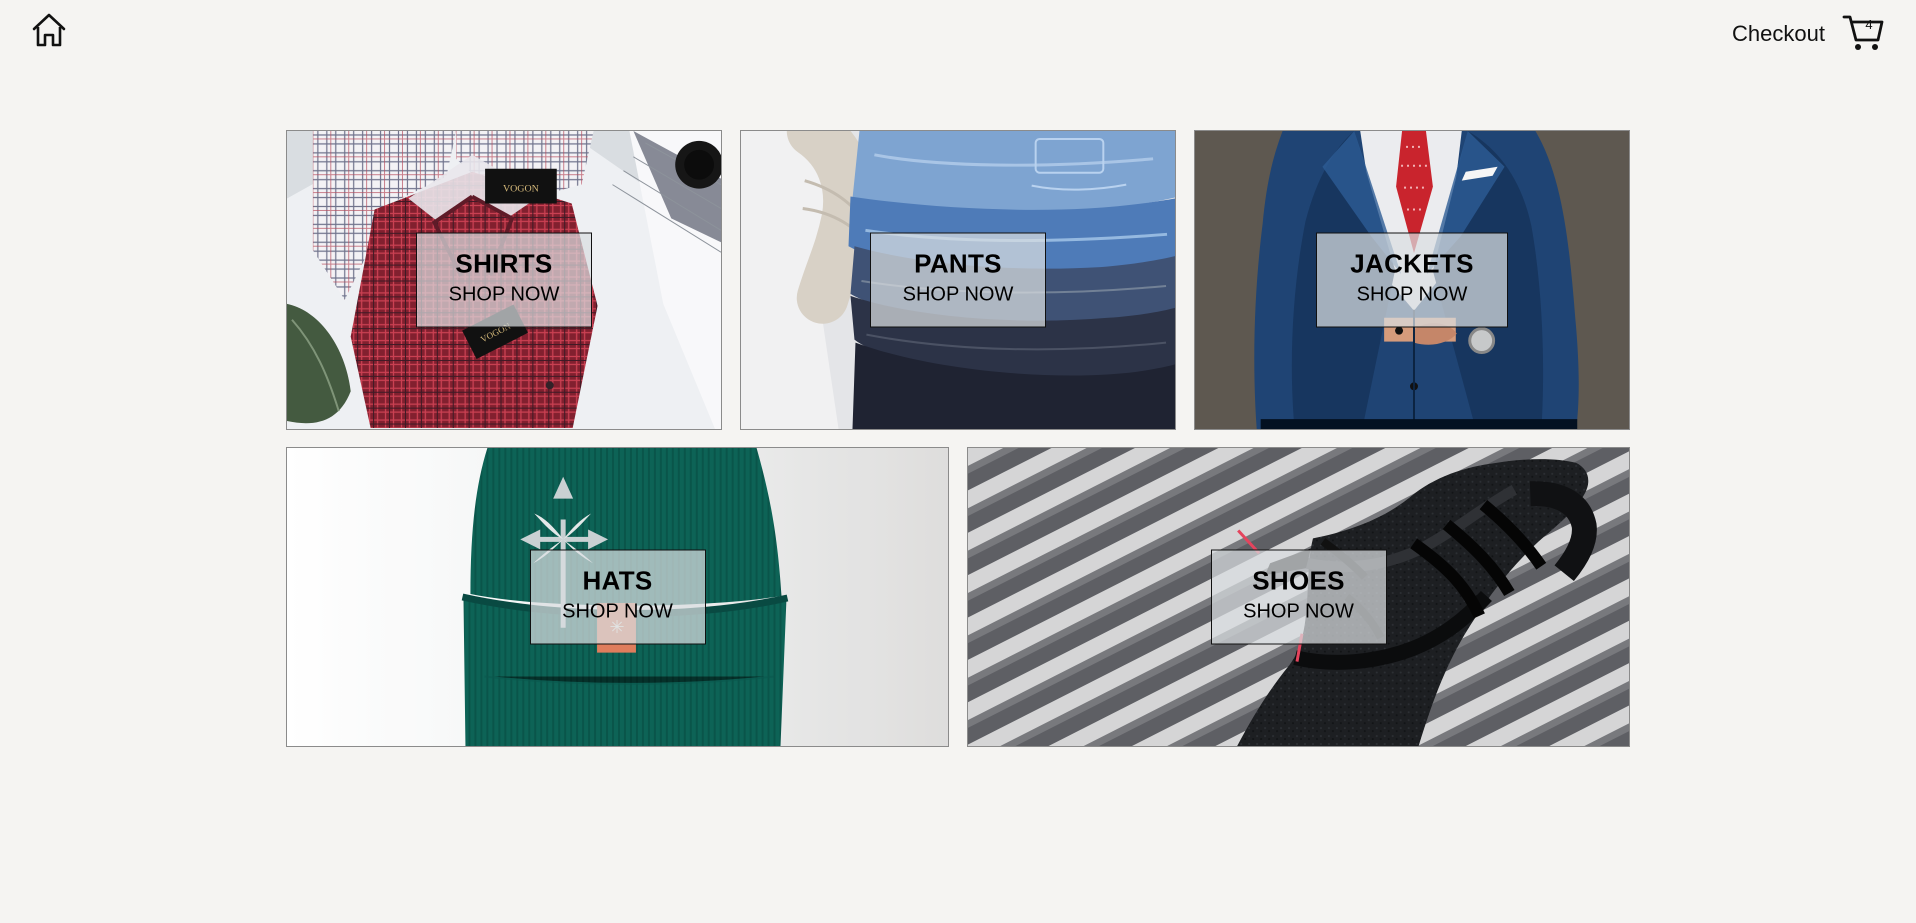  Describe the element at coordinates (958, 263) in the screenshot. I see `pants-title: PANTS` at that location.